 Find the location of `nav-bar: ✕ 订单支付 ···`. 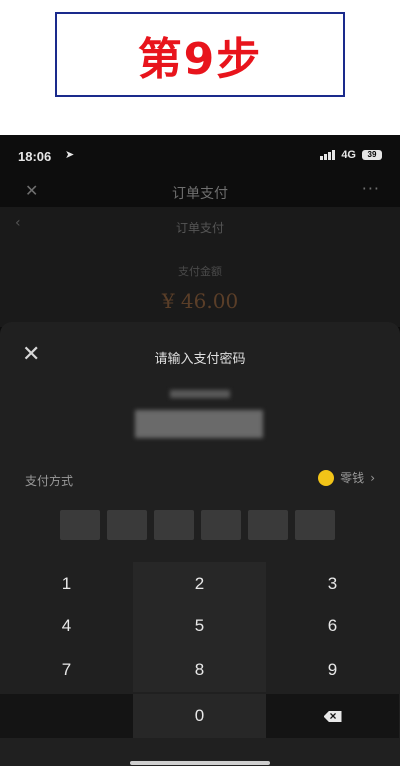

nav-bar: ✕ 订单支付 ··· is located at coordinates (200, 191).